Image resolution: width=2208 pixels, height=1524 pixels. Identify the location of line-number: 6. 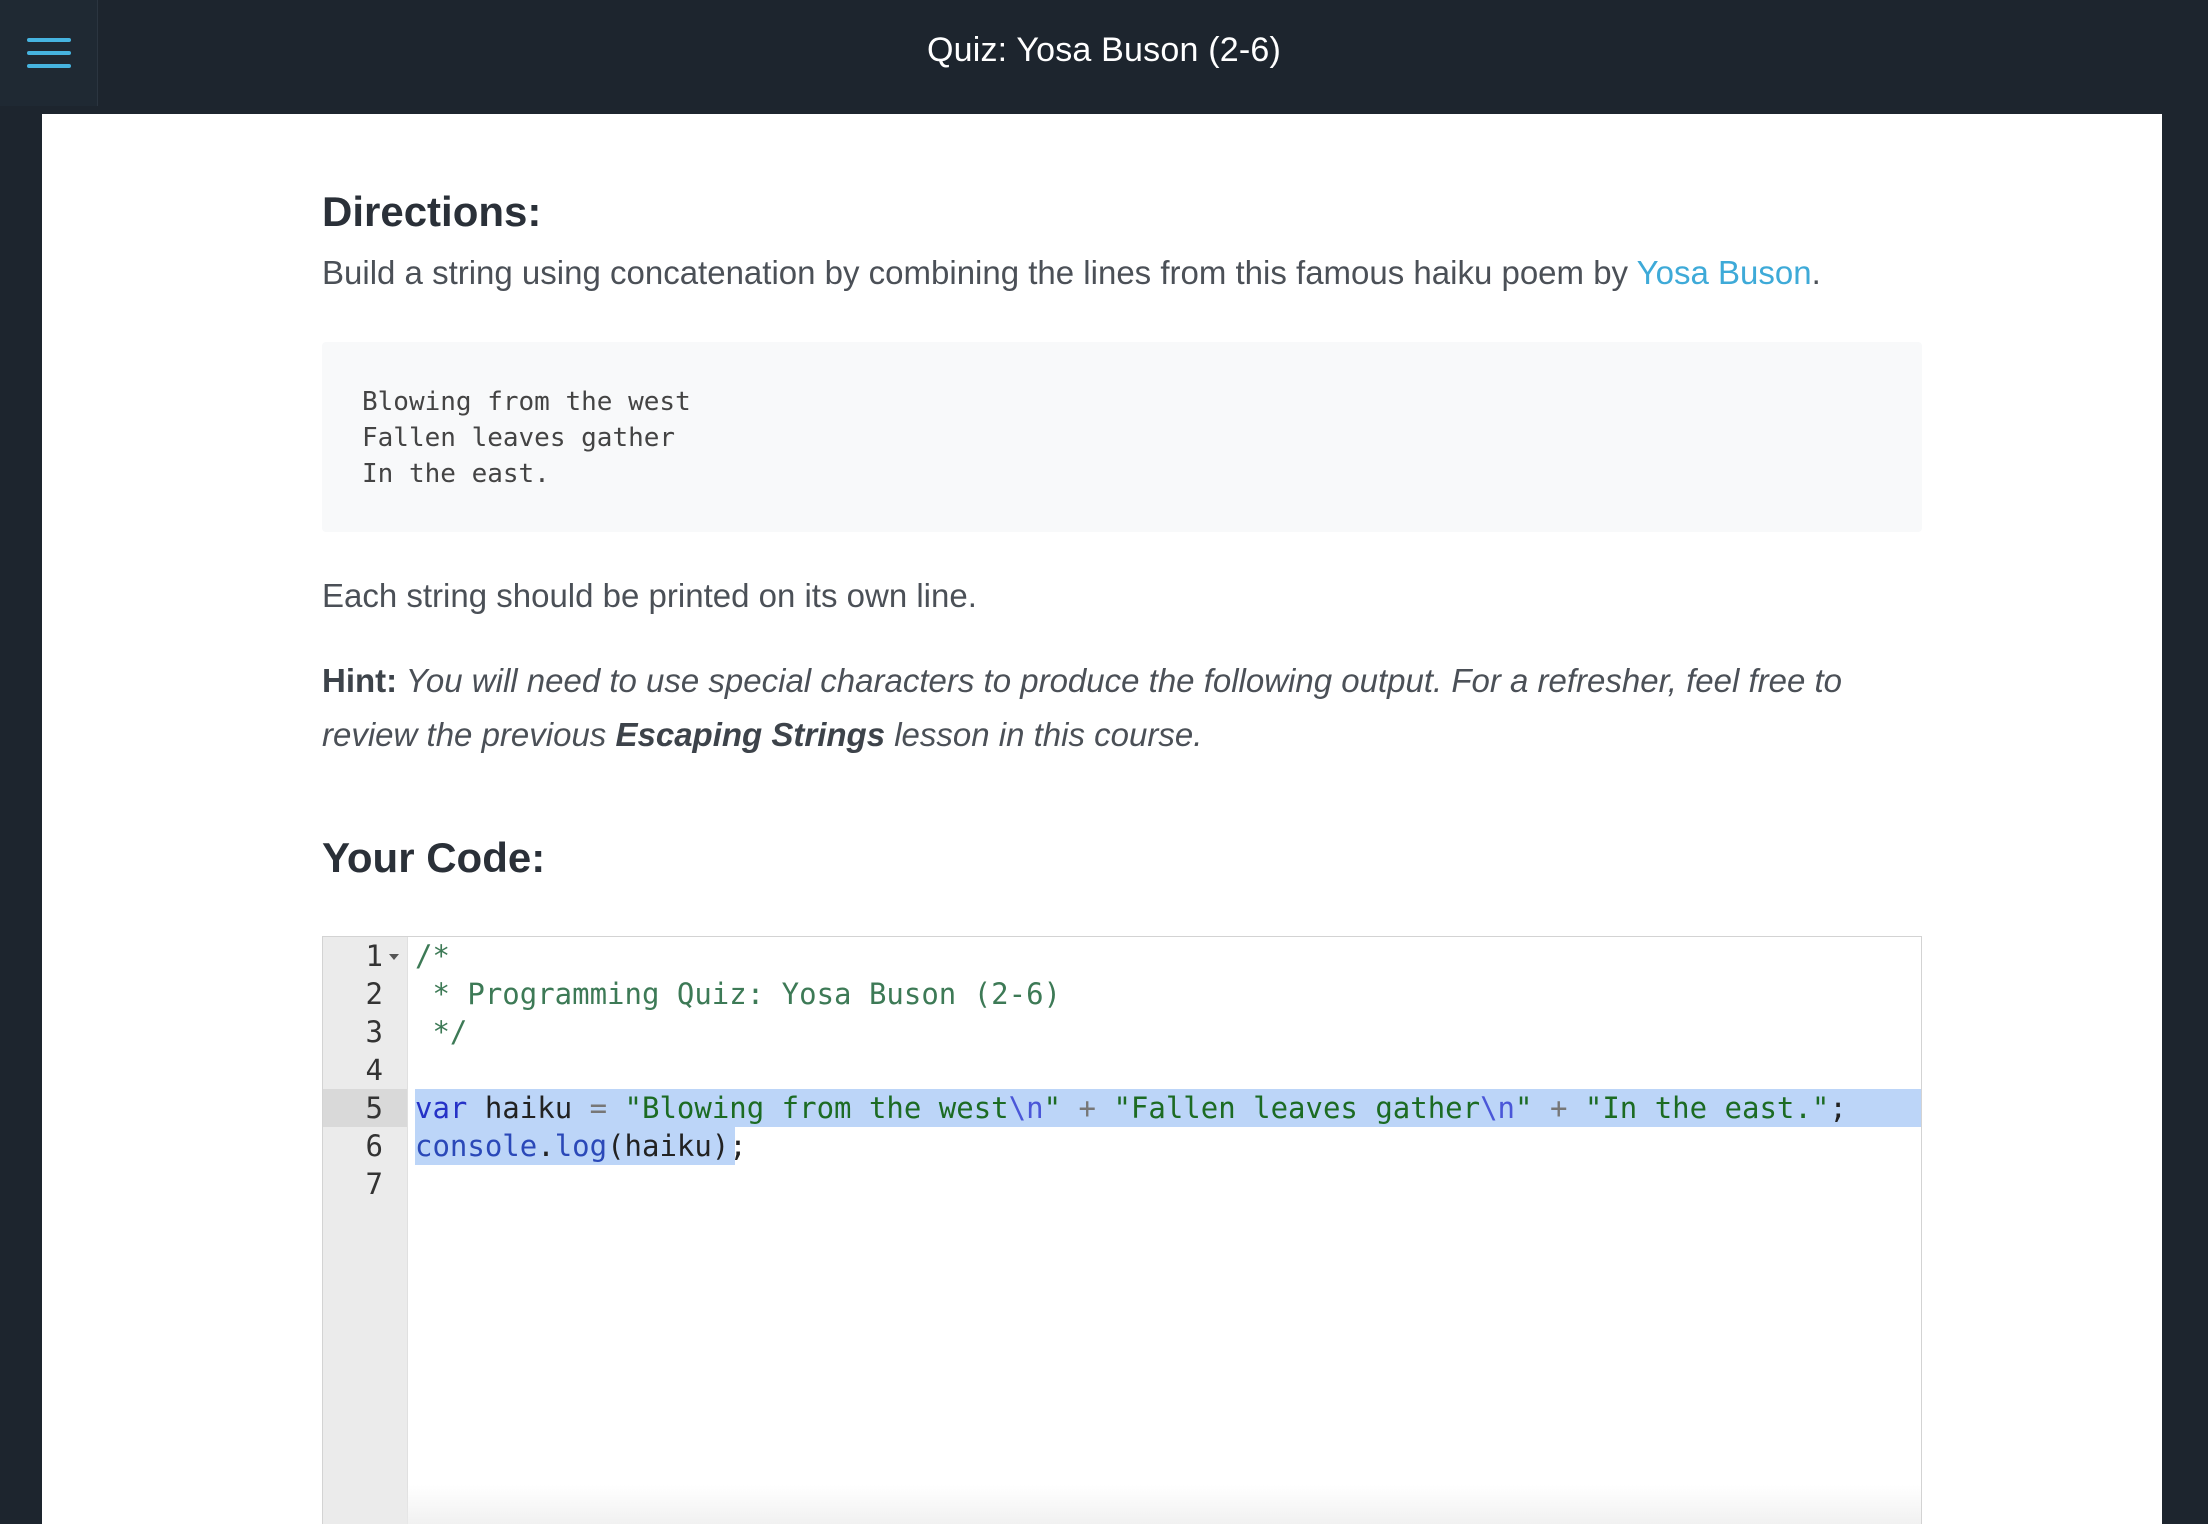
(374, 1146).